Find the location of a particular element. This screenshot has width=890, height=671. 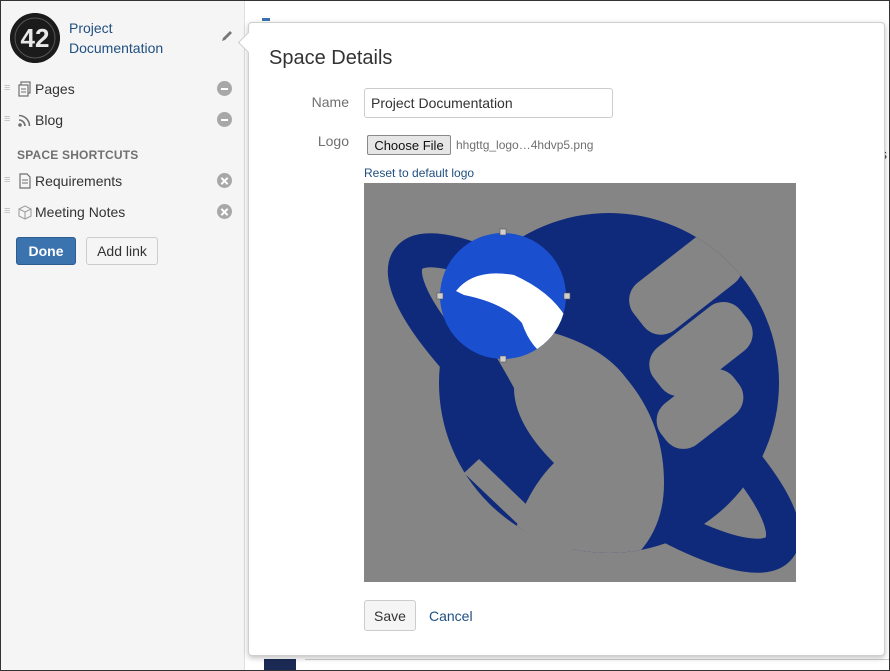

selected-file-name: hhgttg_logo…4hdvp5.png is located at coordinates (525, 145).